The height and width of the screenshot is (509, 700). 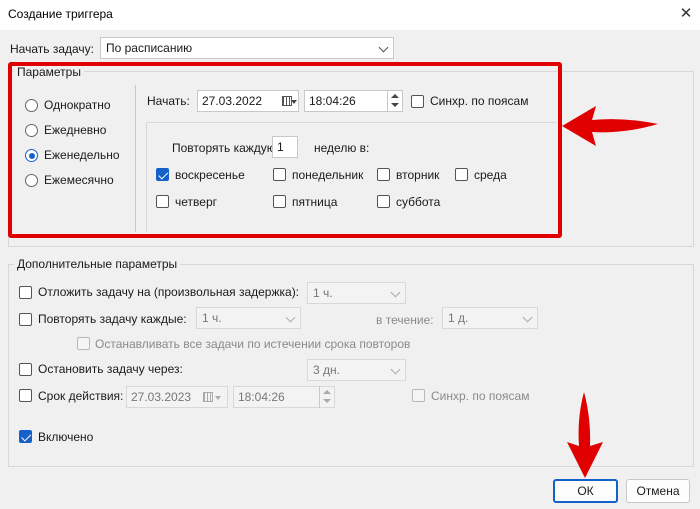 I want to click on expire-date-picker: 27.03.2023, so click(x=177, y=397).